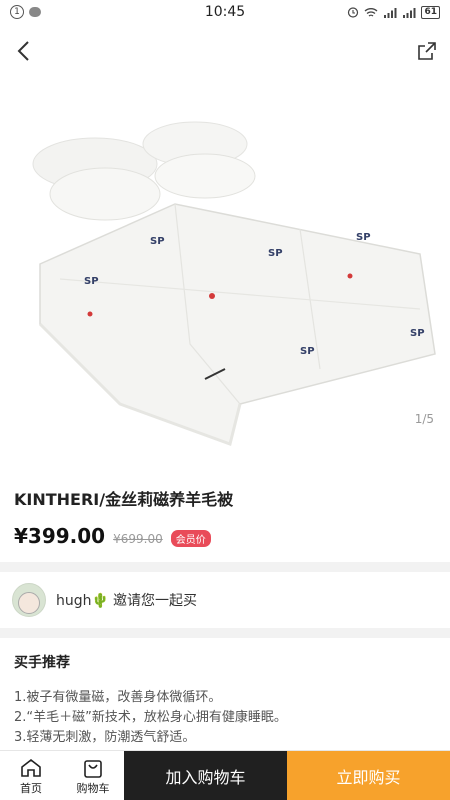  What do you see at coordinates (70, 12) in the screenshot?
I see `status-left: 1` at bounding box center [70, 12].